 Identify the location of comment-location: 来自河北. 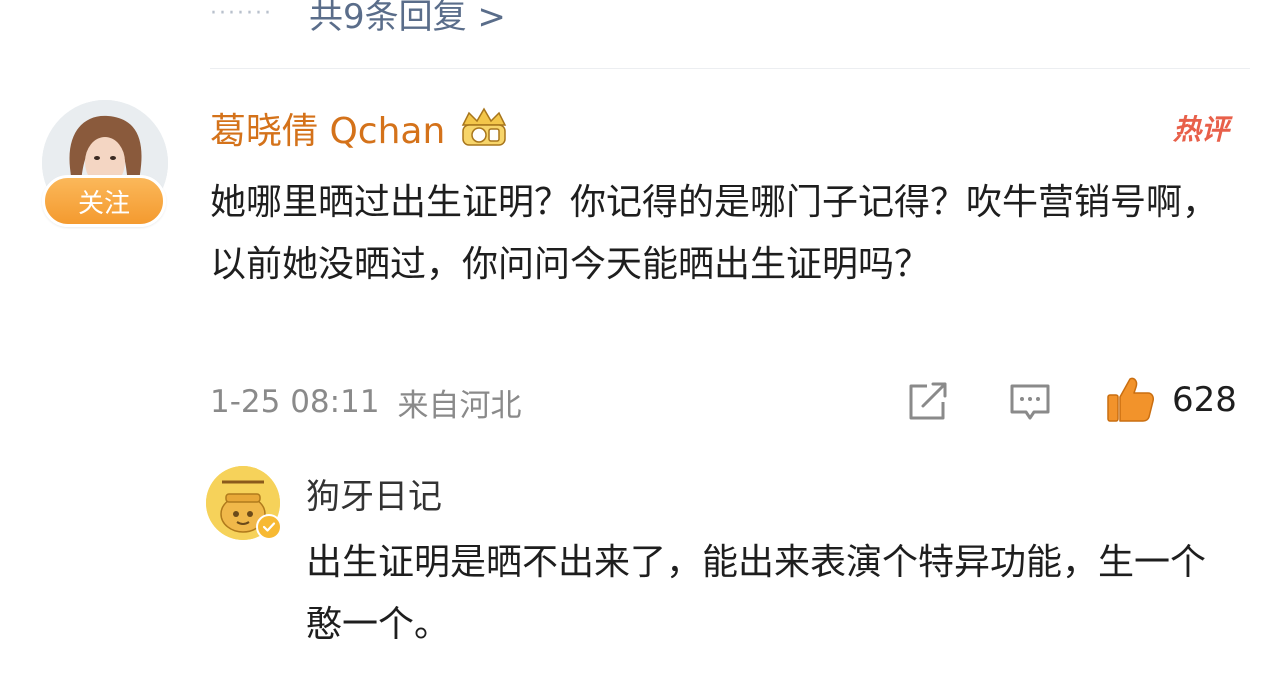
(459, 405).